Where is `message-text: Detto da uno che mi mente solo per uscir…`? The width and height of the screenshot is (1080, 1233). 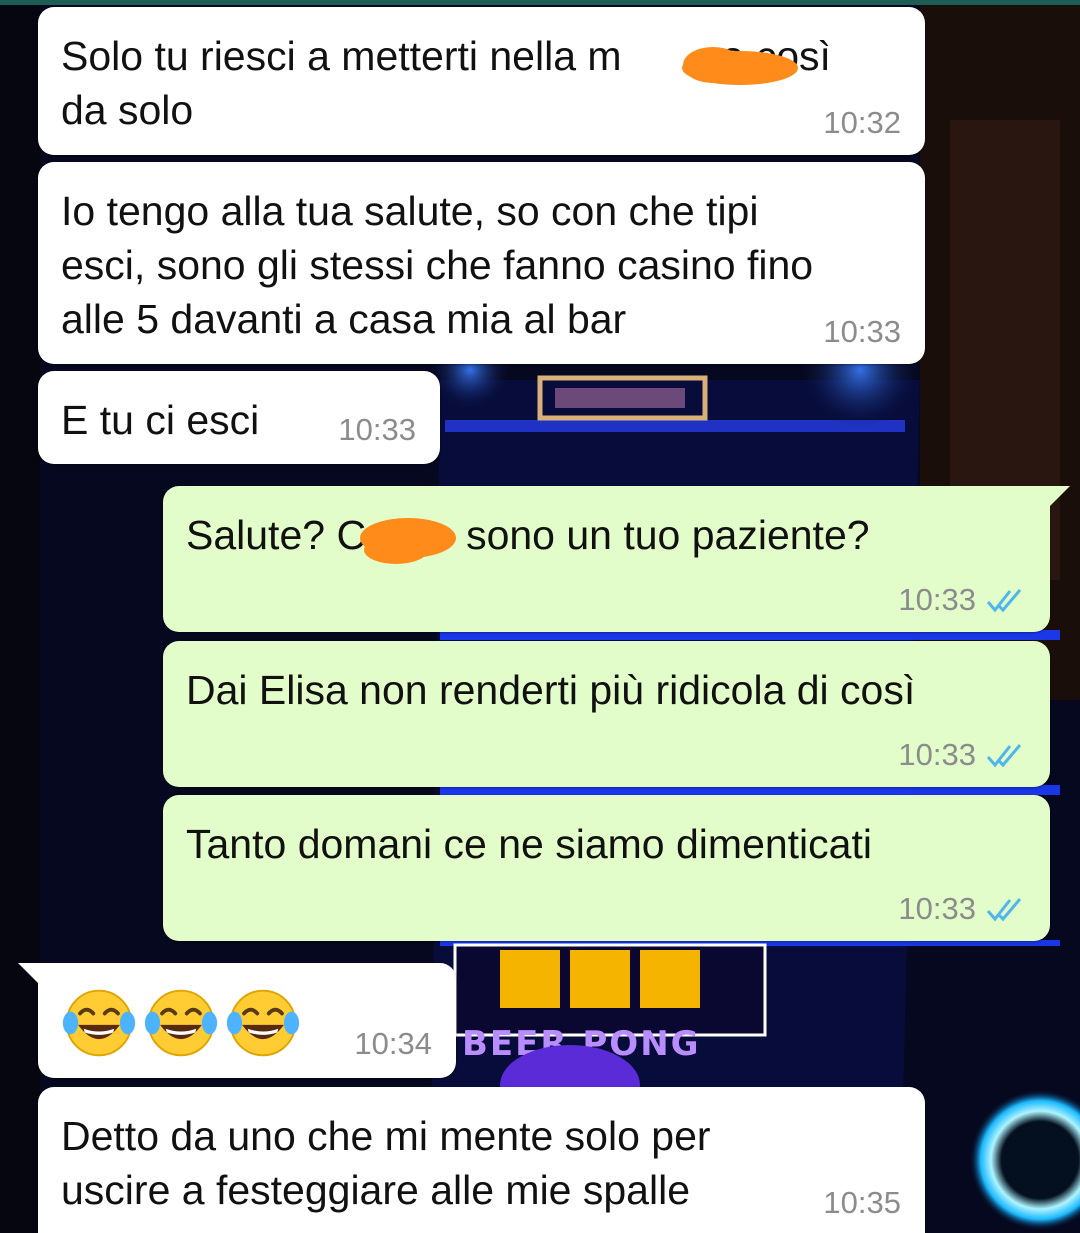
message-text: Detto da uno che mi mente solo per uscir… is located at coordinates (386, 1163).